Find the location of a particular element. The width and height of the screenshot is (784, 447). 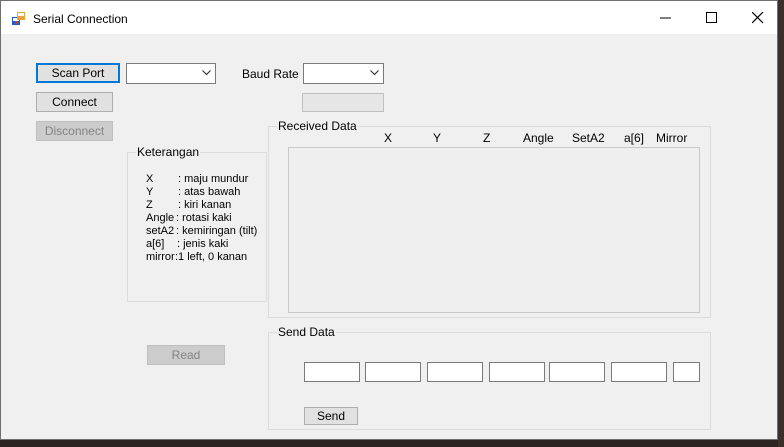

minimize-button is located at coordinates (666, 17).